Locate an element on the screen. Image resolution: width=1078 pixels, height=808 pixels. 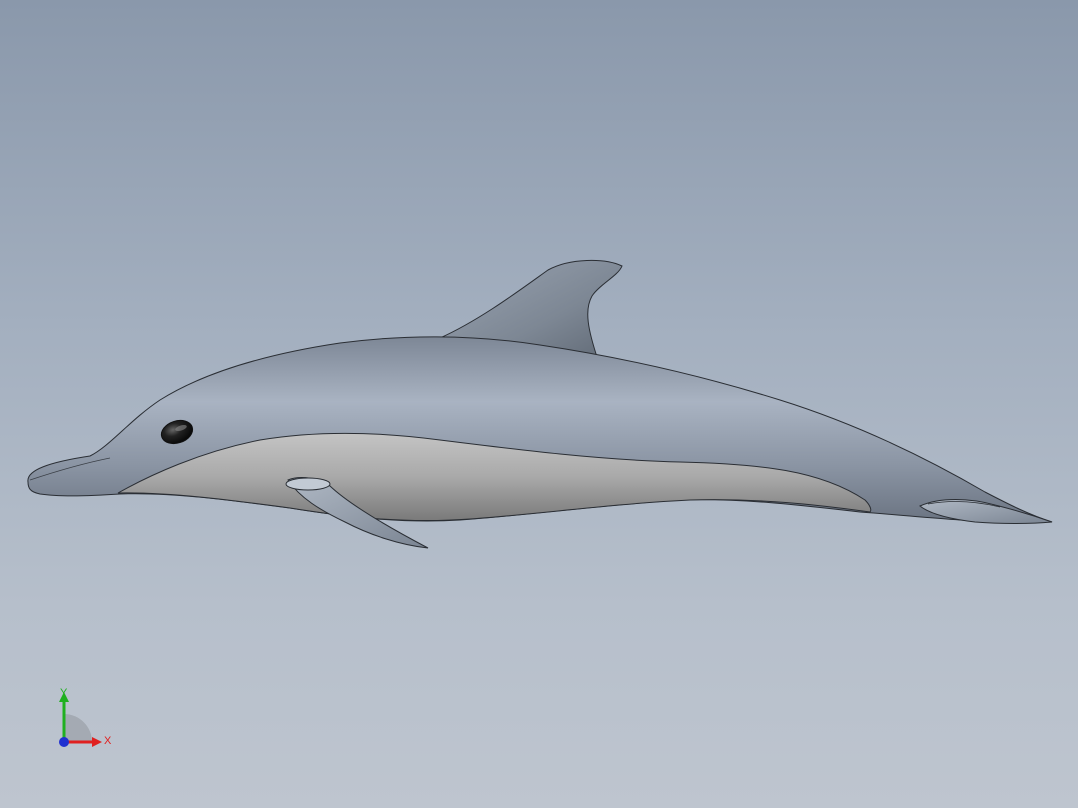
axis-triad: Y X is located at coordinates (85, 717).